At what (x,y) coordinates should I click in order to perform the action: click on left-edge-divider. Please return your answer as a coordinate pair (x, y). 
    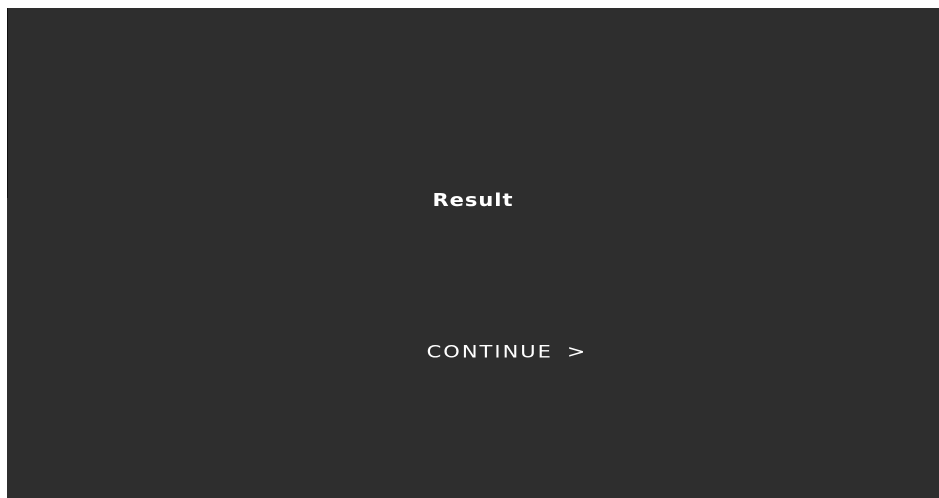
    Looking at the image, I should click on (7, 103).